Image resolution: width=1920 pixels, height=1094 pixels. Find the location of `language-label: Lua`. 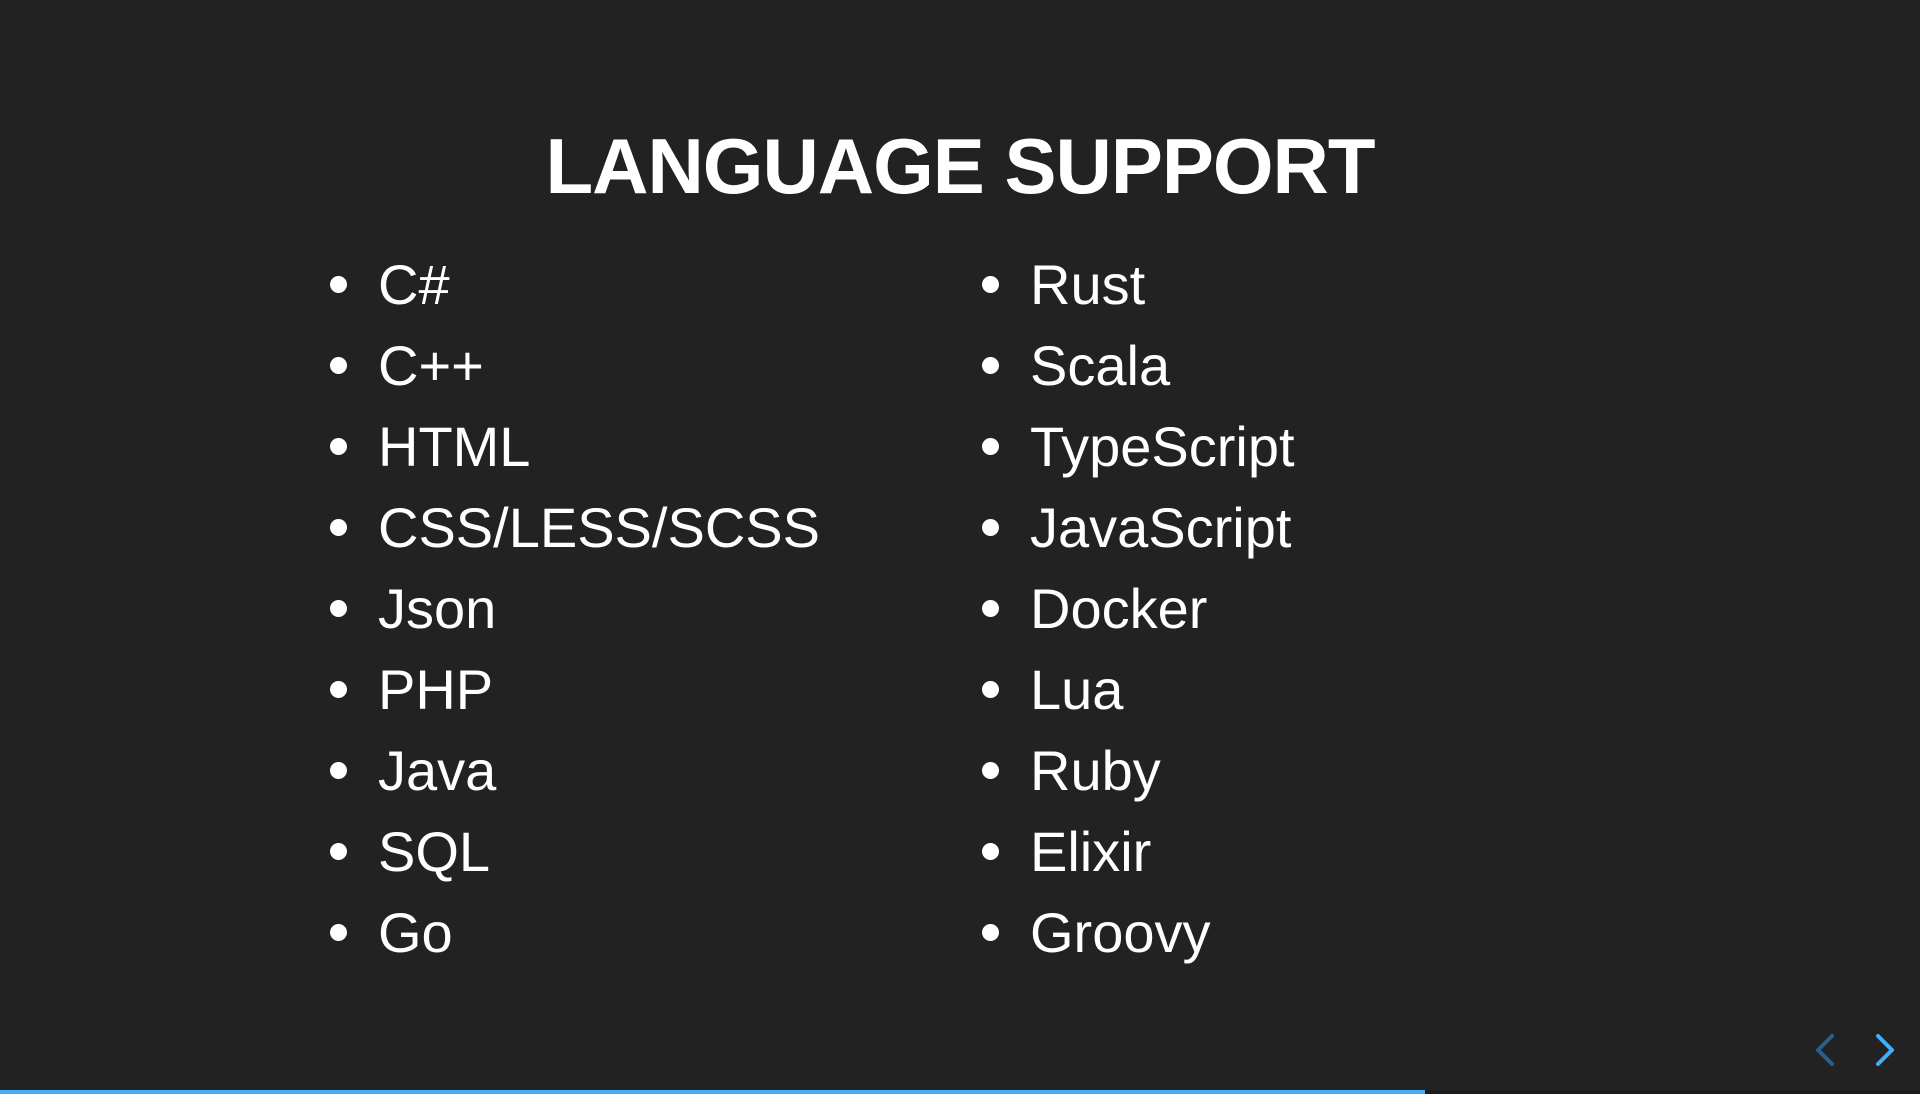

language-label: Lua is located at coordinates (1077, 689).